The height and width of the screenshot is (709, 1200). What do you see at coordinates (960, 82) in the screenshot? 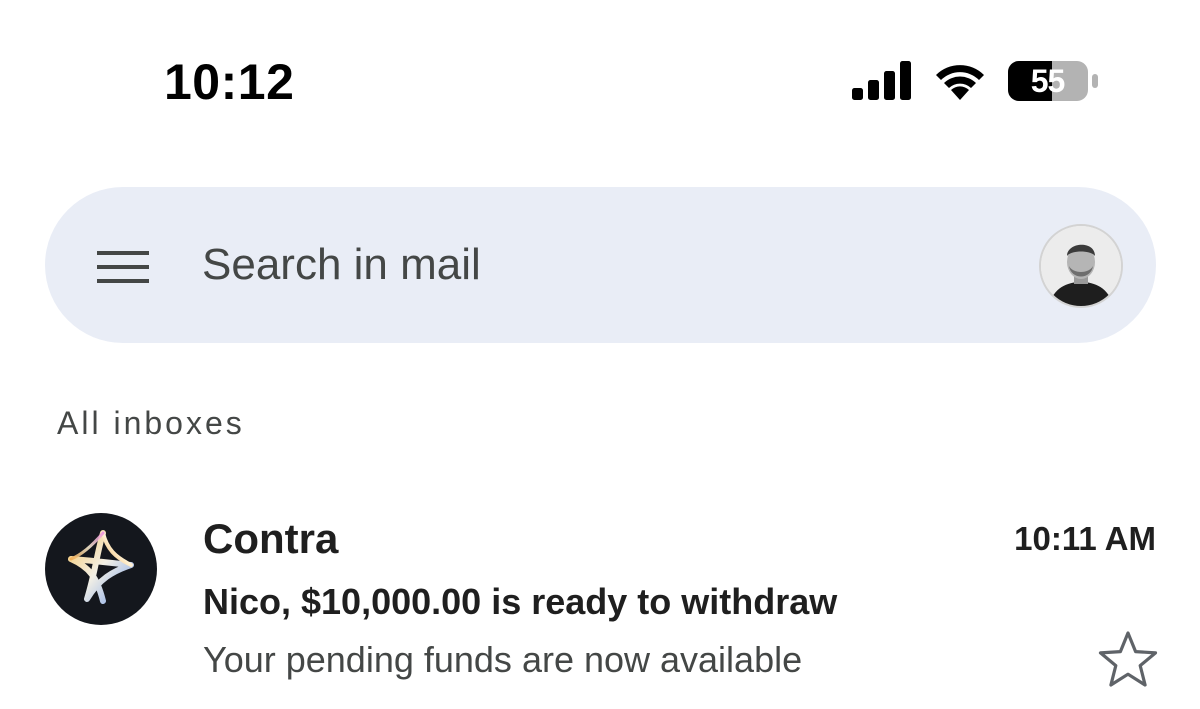
I see `wifi-icon` at bounding box center [960, 82].